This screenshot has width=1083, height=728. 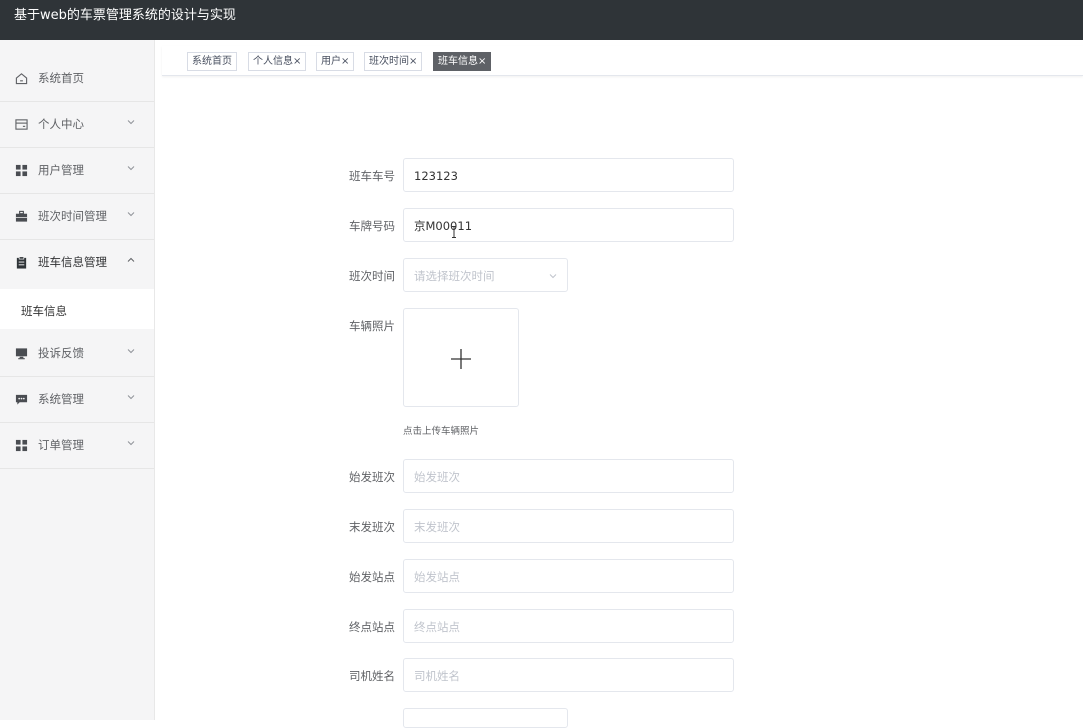 What do you see at coordinates (21, 354) in the screenshot?
I see `monitor-icon` at bounding box center [21, 354].